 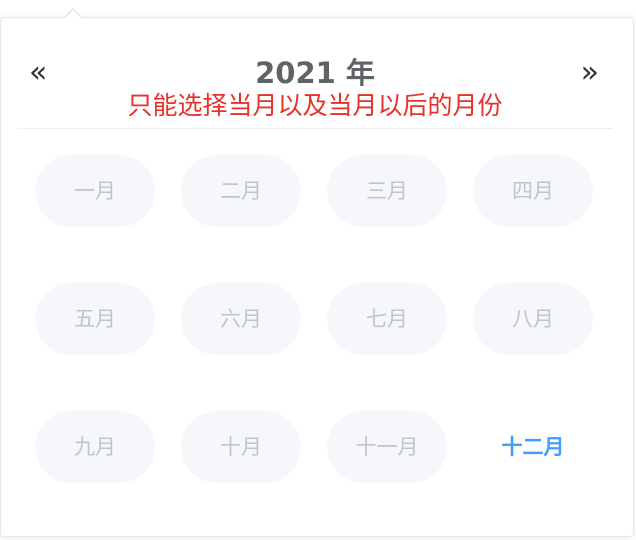 I want to click on month-cell-1: 一月, so click(x=95, y=191).